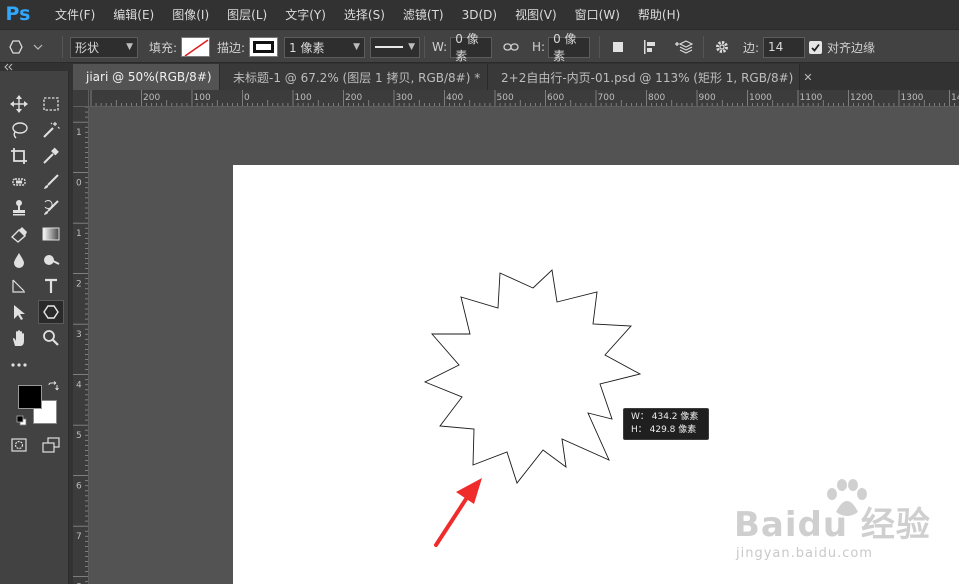  What do you see at coordinates (804, 553) in the screenshot?
I see `watermark-url: jingyan.baidu.com` at bounding box center [804, 553].